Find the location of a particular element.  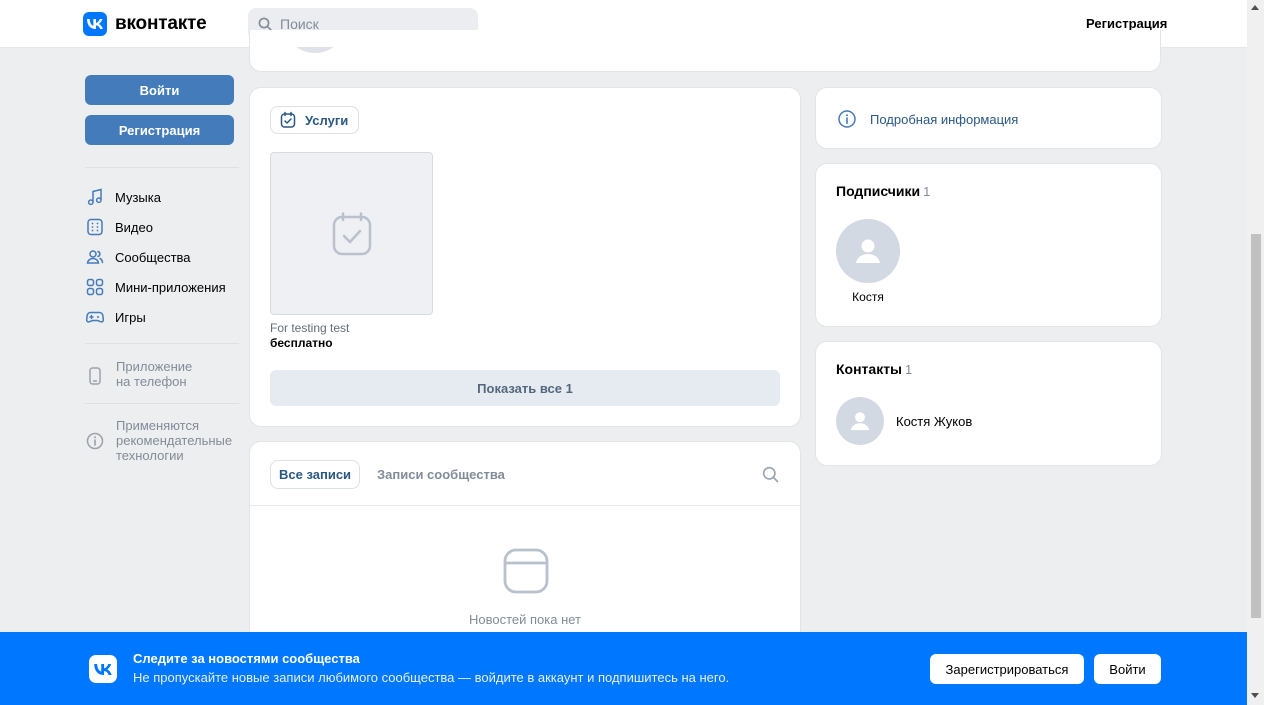

logo-text: вконтакте is located at coordinates (161, 23).